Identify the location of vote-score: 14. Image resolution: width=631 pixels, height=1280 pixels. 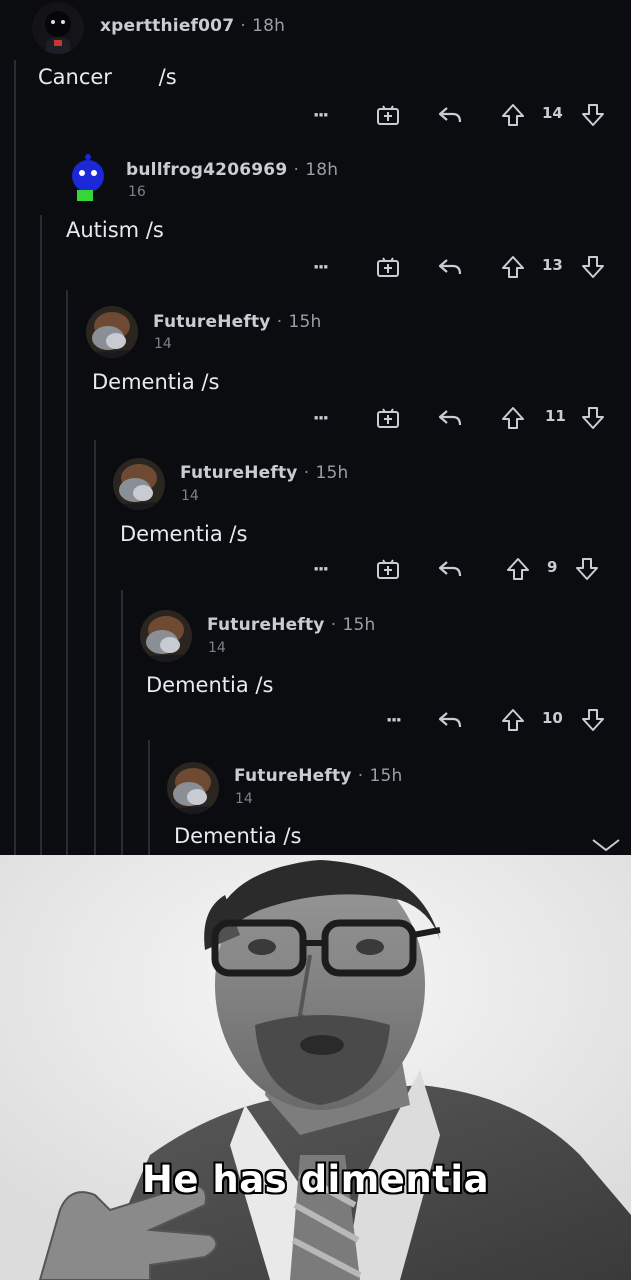
(552, 113).